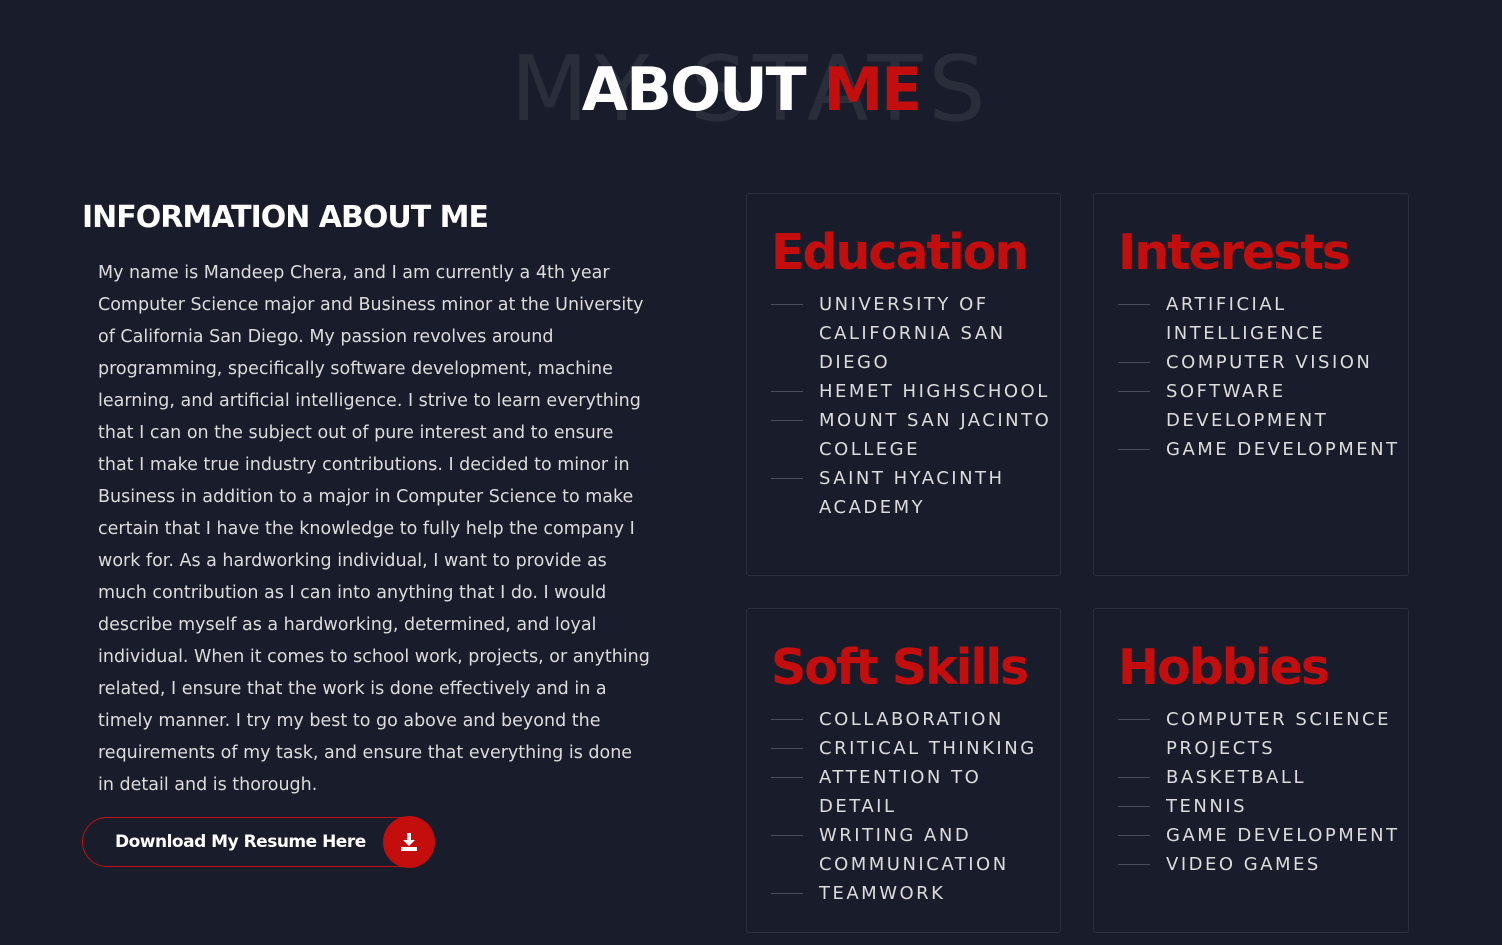 The width and height of the screenshot is (1502, 945). What do you see at coordinates (1224, 667) in the screenshot?
I see `hobbies-card-title: Hobbies` at bounding box center [1224, 667].